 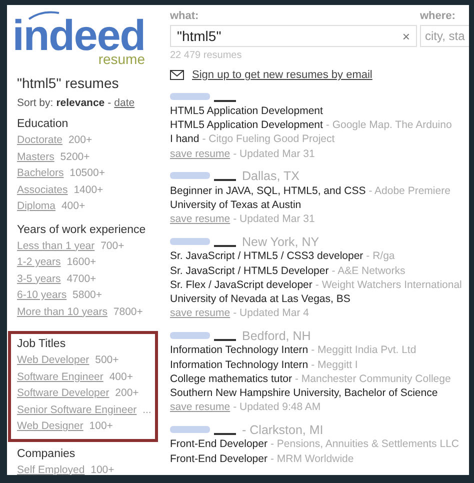 I want to click on facet-count: 7800+, so click(x=128, y=312).